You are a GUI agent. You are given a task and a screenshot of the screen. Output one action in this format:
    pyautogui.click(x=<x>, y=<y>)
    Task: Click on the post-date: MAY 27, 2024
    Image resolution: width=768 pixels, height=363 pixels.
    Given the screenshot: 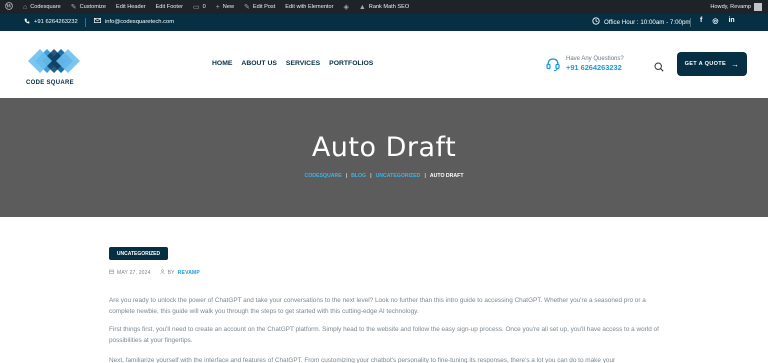 What is the action you would take?
    pyautogui.click(x=134, y=272)
    